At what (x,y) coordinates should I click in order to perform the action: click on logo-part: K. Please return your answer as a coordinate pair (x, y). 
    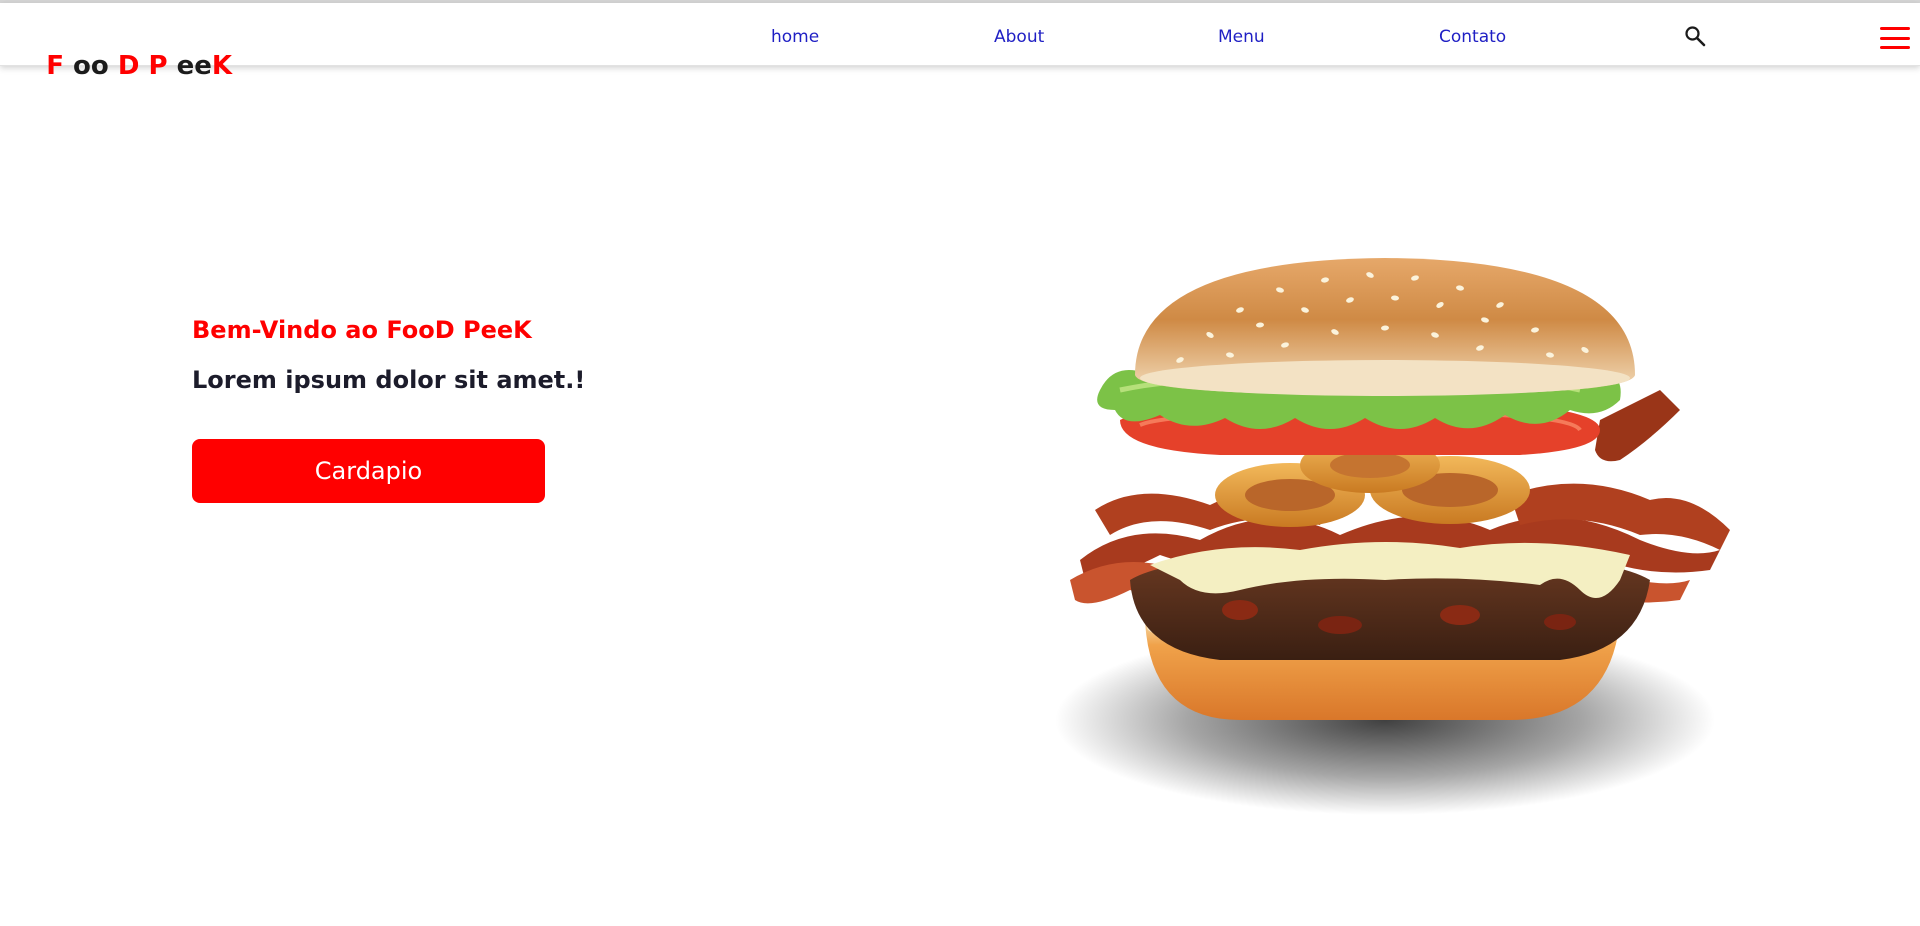
    Looking at the image, I should click on (221, 66).